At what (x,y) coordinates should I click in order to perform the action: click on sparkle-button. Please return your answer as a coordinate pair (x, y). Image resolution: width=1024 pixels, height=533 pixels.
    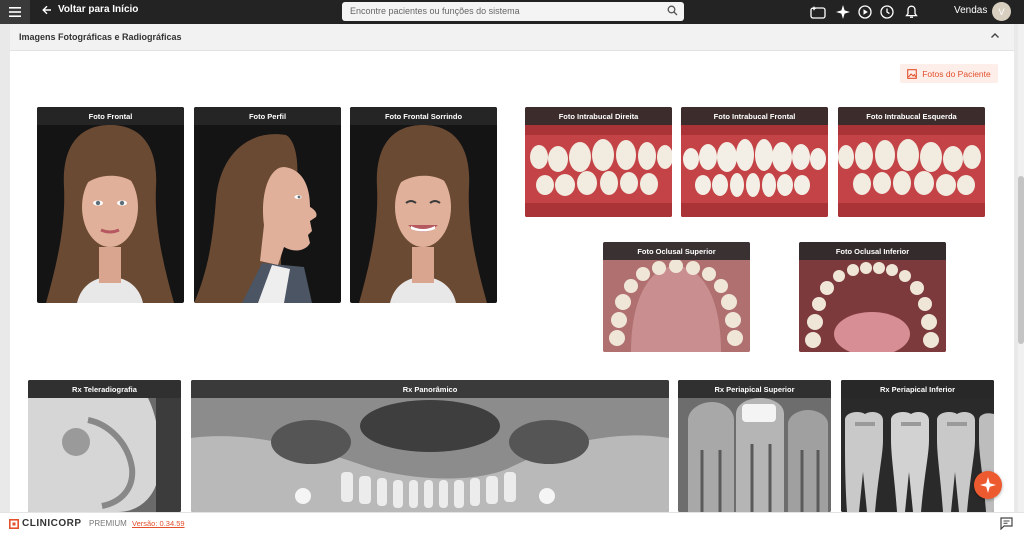
    Looking at the image, I should click on (843, 12).